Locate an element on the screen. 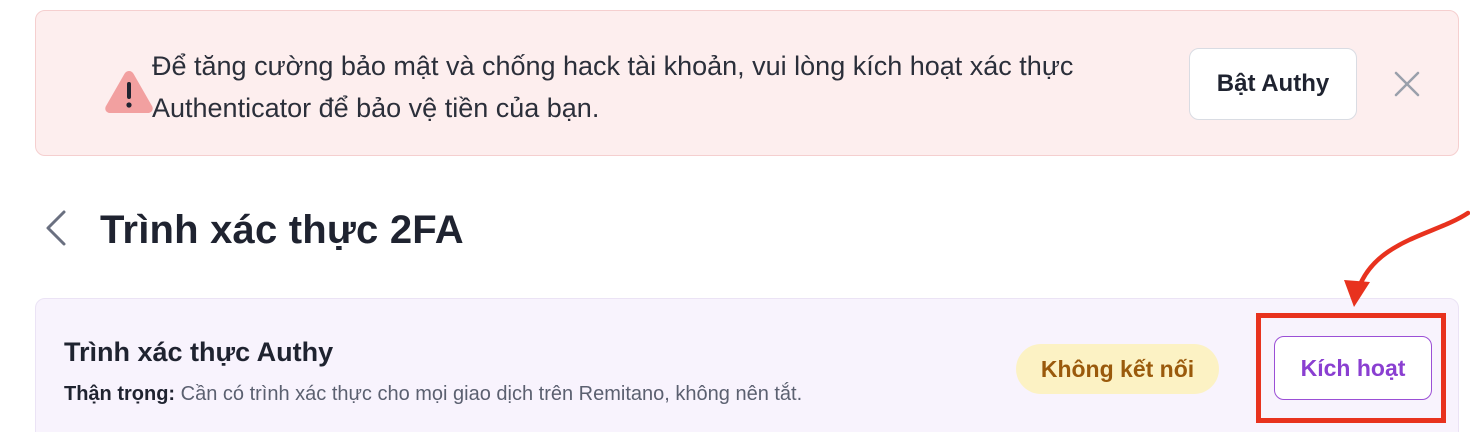  page-title: Trình xác thực 2FA is located at coordinates (282, 230).